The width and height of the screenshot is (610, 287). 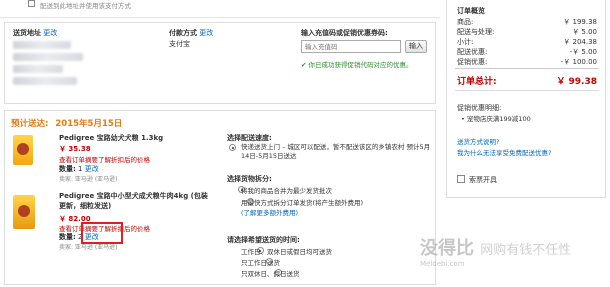 What do you see at coordinates (302, 202) in the screenshot?
I see `grouping-option-split: 用最快方式拆分订单发货(将产生额外费用)` at bounding box center [302, 202].